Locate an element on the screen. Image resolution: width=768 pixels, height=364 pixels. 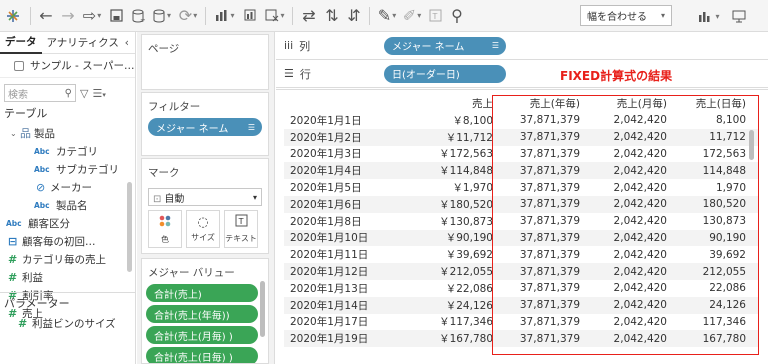
text-label: テキスト is located at coordinates (241, 238).